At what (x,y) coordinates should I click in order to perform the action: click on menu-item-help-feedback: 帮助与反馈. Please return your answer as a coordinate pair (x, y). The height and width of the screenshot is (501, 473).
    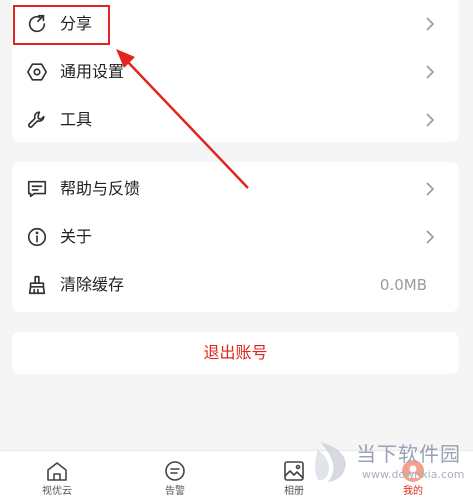
    Looking at the image, I should click on (235, 189).